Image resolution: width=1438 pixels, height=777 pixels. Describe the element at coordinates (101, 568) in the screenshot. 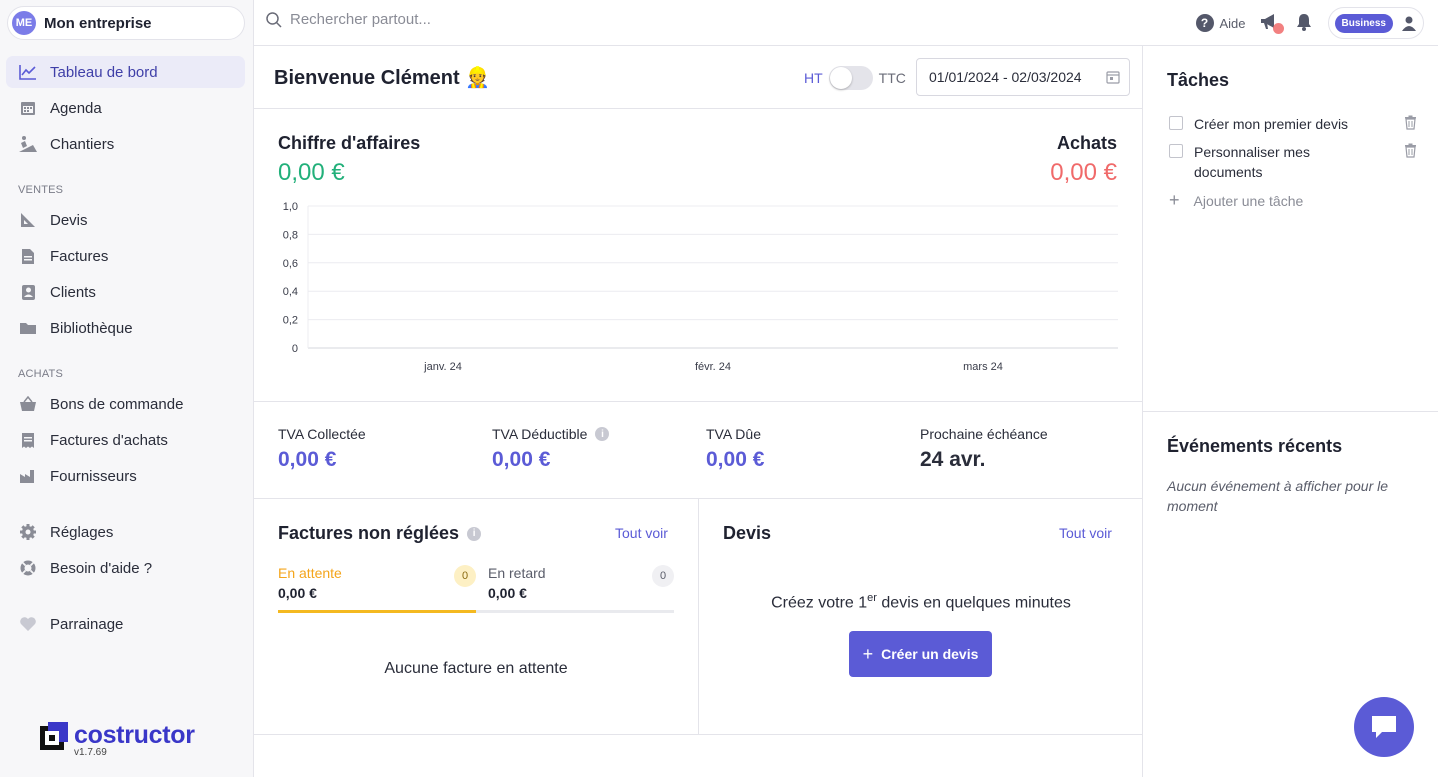

I see `sidebar-item-label: Besoin d'aide ?` at that location.